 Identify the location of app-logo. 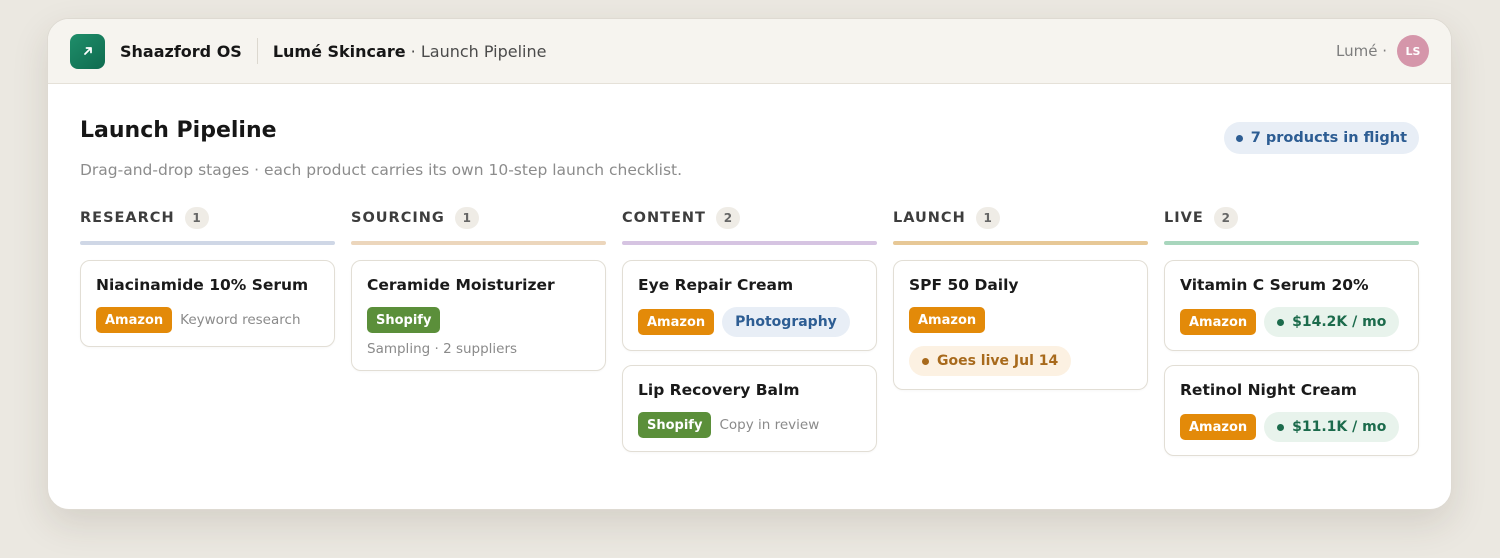
(87, 51).